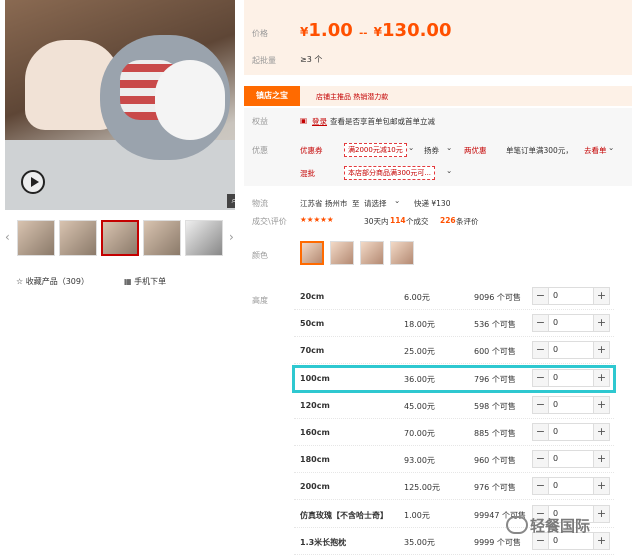  What do you see at coordinates (419, 352) in the screenshot?
I see `size-price: 25.00元` at bounding box center [419, 352].